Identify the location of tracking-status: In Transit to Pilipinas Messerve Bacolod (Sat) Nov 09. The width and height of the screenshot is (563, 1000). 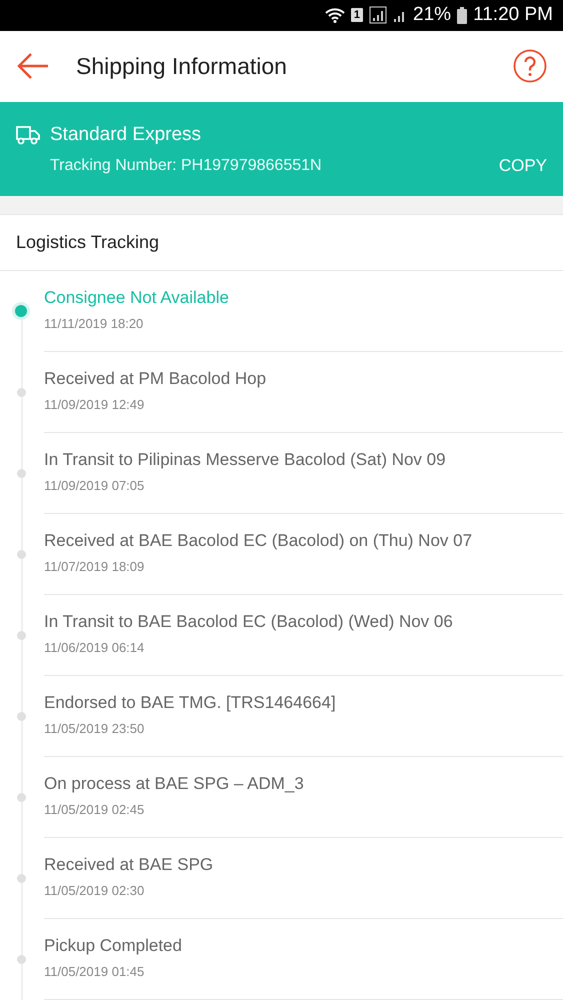
(245, 460).